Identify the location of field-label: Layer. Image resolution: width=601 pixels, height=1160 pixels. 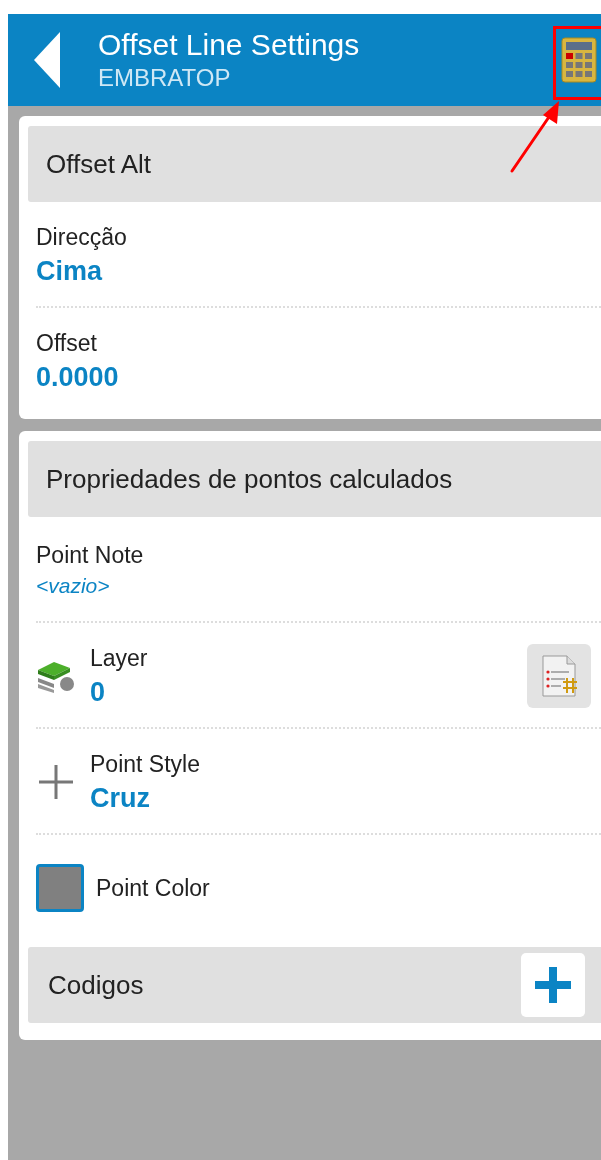
(119, 658).